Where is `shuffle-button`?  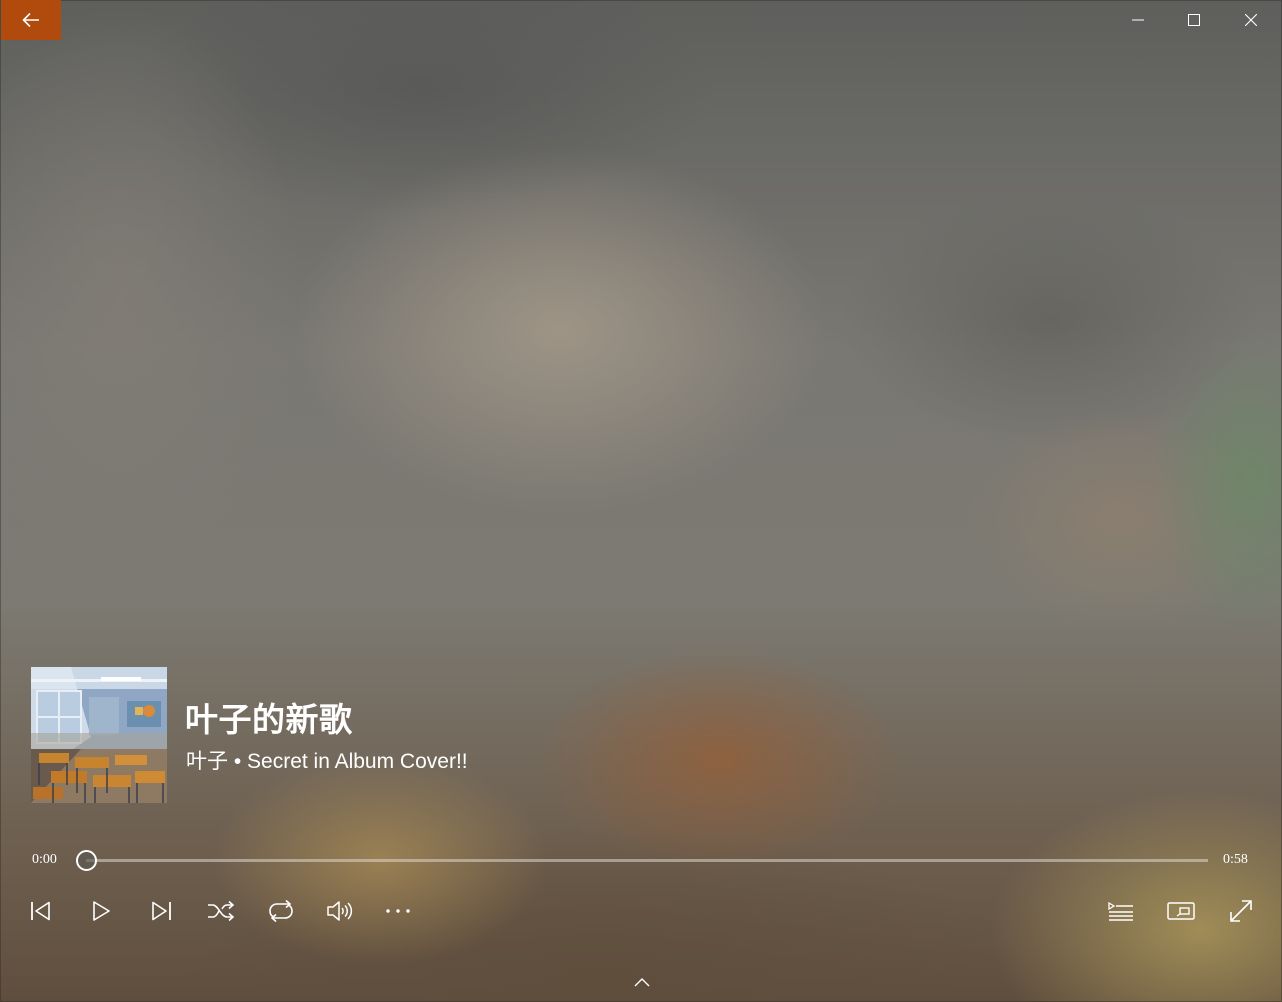
shuffle-button is located at coordinates (221, 911).